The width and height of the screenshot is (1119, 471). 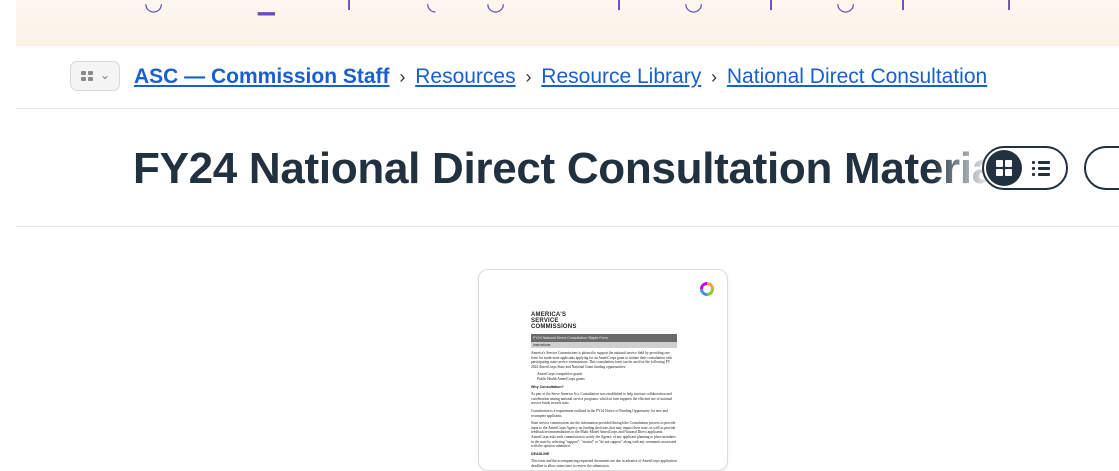 What do you see at coordinates (1004, 168) in the screenshot?
I see `grid-view-icon` at bounding box center [1004, 168].